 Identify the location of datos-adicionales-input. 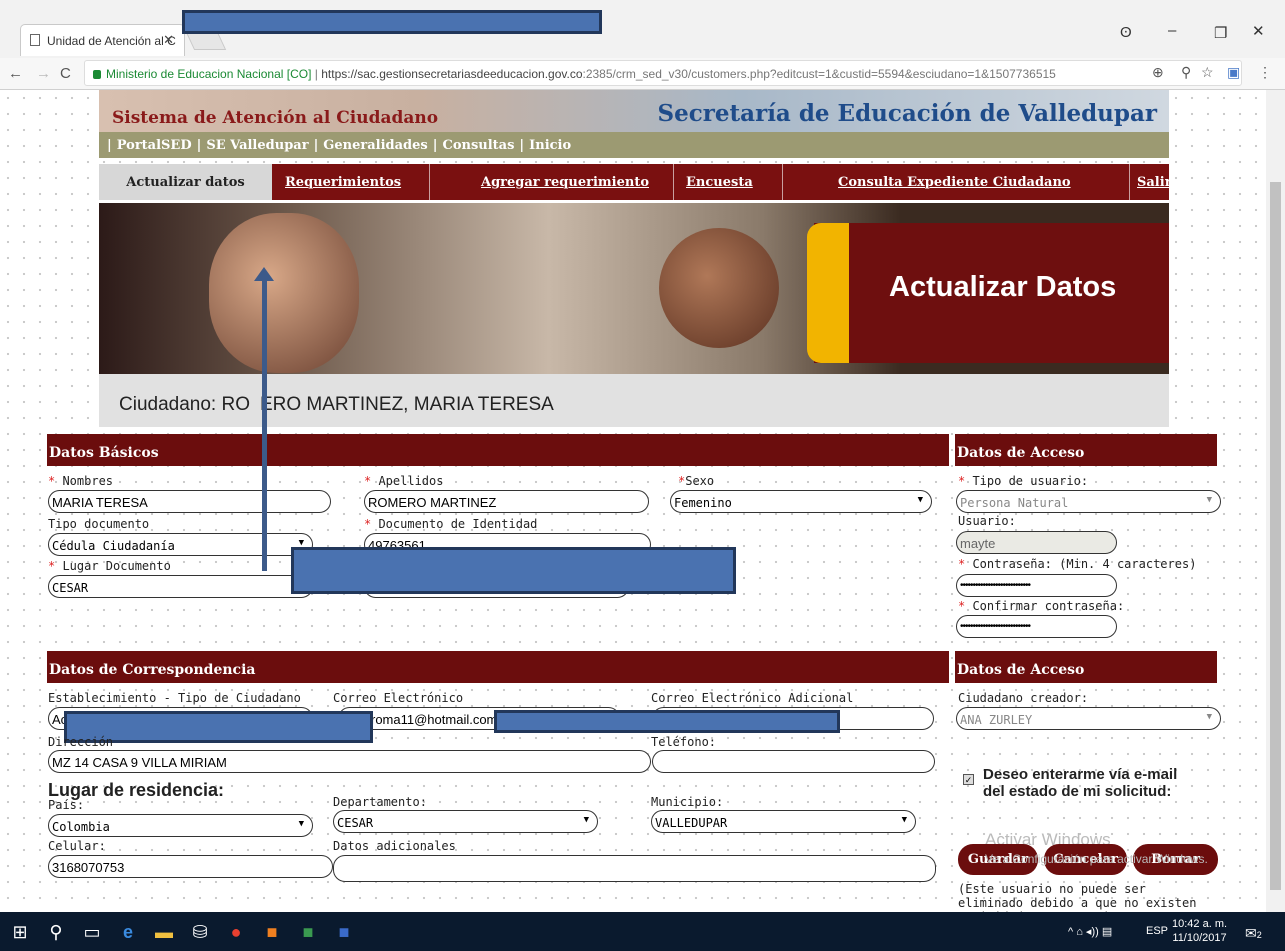
(634, 868).